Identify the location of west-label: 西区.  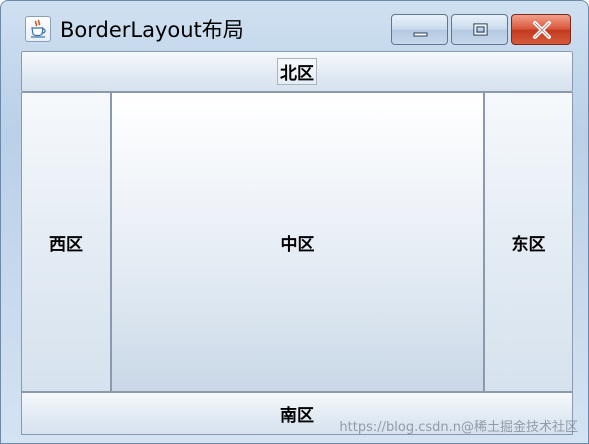
(66, 244).